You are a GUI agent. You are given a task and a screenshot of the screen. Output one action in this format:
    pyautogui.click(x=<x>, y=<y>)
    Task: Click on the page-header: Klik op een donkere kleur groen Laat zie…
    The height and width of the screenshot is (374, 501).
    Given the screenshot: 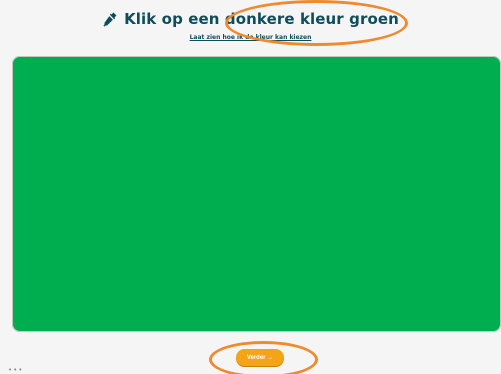 What is the action you would take?
    pyautogui.click(x=250, y=25)
    